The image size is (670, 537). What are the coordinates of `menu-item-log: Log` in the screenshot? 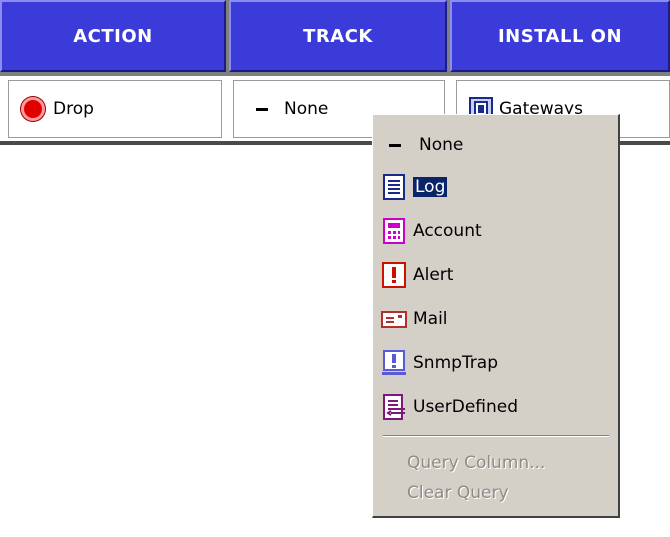 It's located at (496, 187).